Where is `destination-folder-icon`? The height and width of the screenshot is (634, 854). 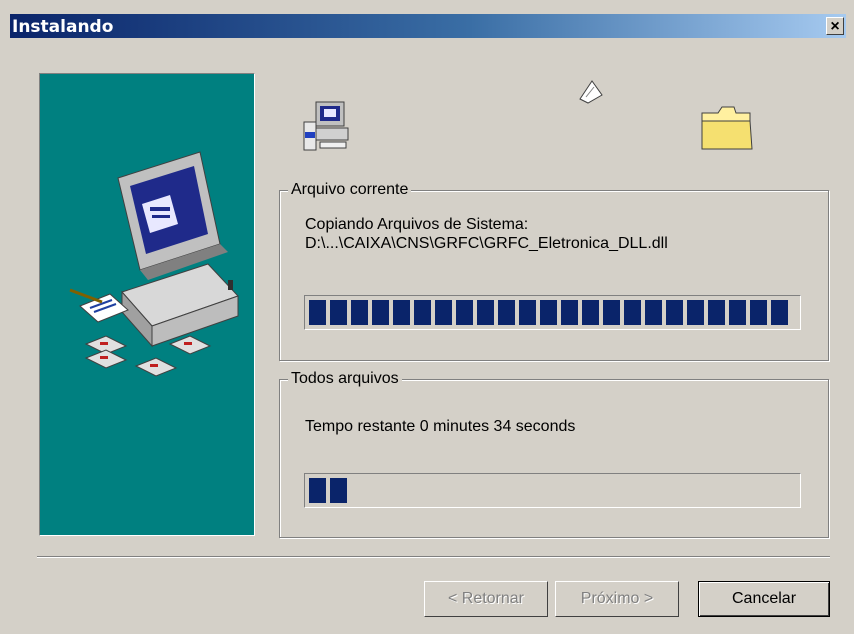 destination-folder-icon is located at coordinates (727, 128).